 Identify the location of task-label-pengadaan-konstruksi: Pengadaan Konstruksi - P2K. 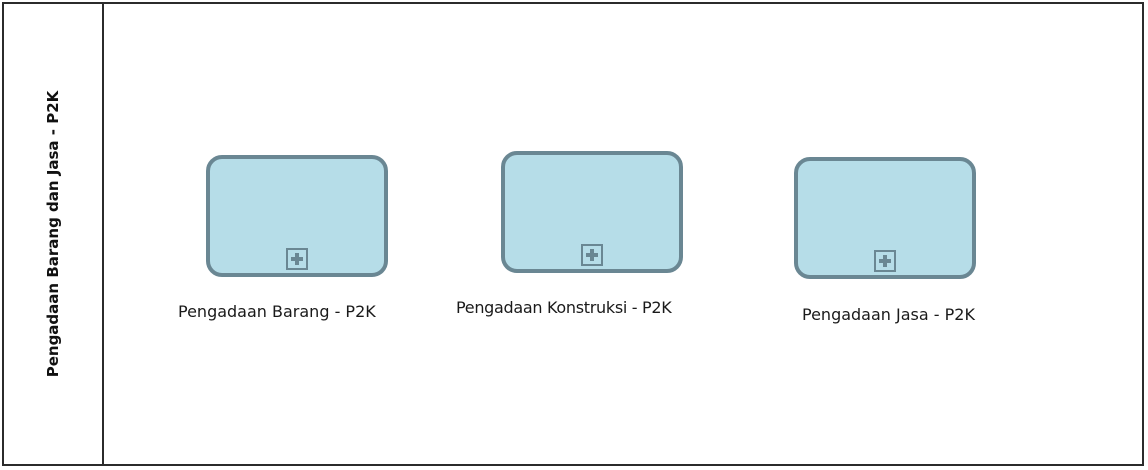
(564, 307).